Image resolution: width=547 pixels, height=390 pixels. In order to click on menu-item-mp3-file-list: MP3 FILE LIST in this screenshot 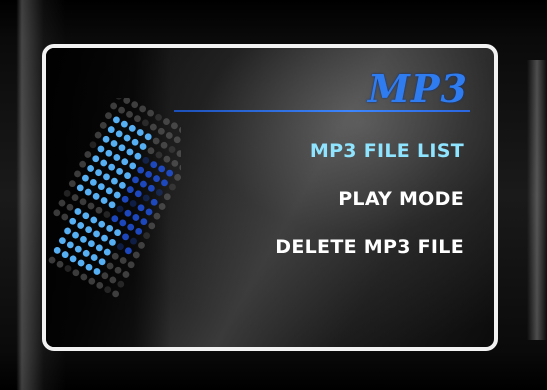, I will do `click(369, 151)`.